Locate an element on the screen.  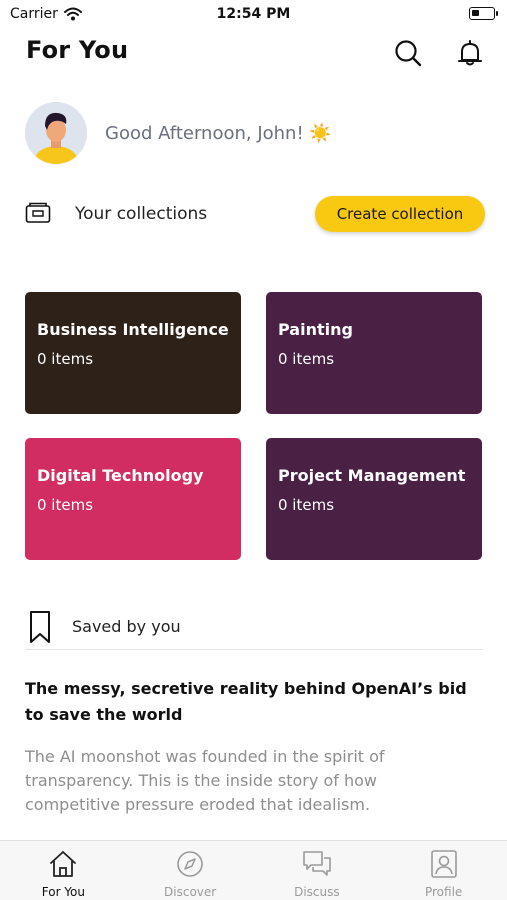
collection-card-business-intelligence: Business Intelligence 0 items is located at coordinates (133, 353).